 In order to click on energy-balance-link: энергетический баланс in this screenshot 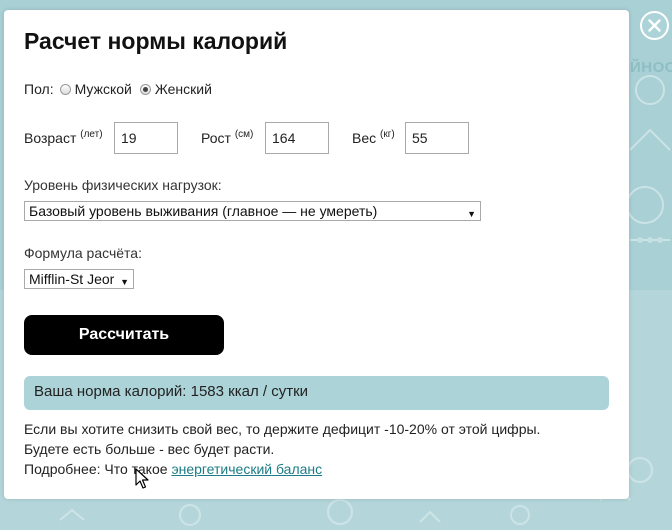, I will do `click(246, 469)`.